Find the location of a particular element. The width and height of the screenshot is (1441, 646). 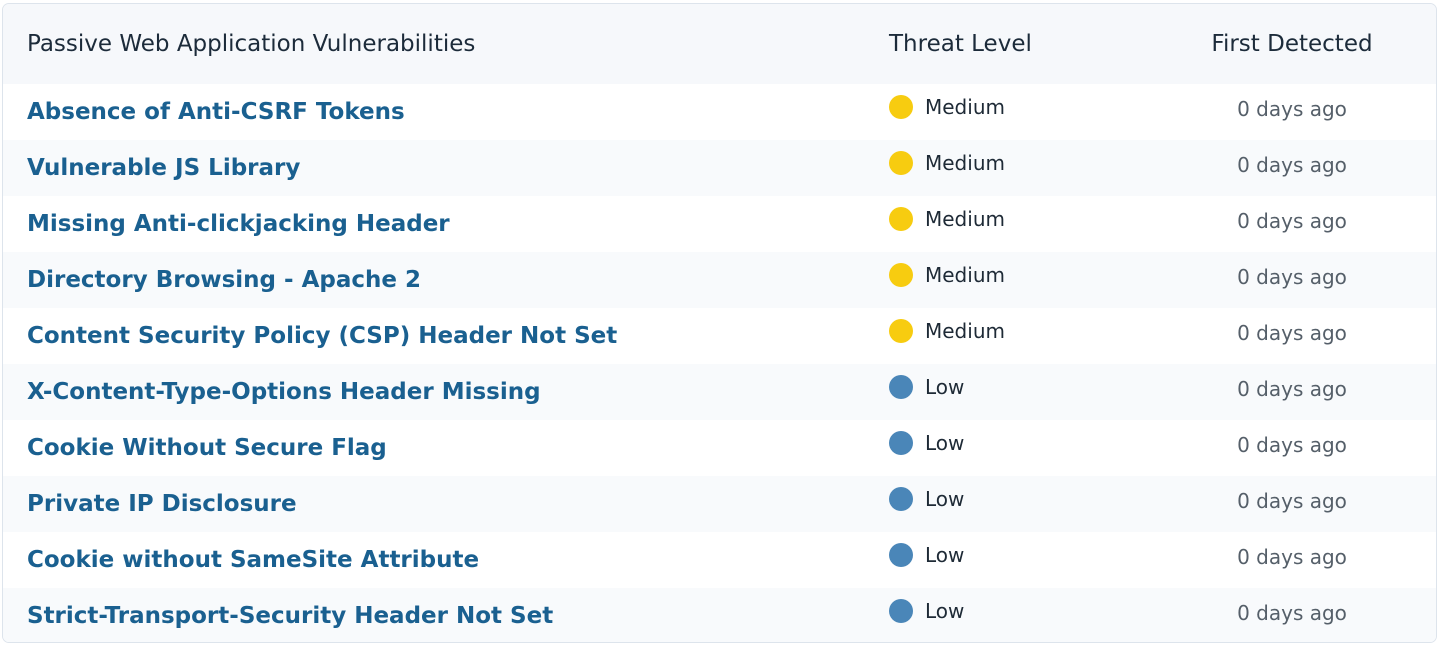

vulnerability-cell: Strict-Transport-Security Header Not Set is located at coordinates (433, 615).